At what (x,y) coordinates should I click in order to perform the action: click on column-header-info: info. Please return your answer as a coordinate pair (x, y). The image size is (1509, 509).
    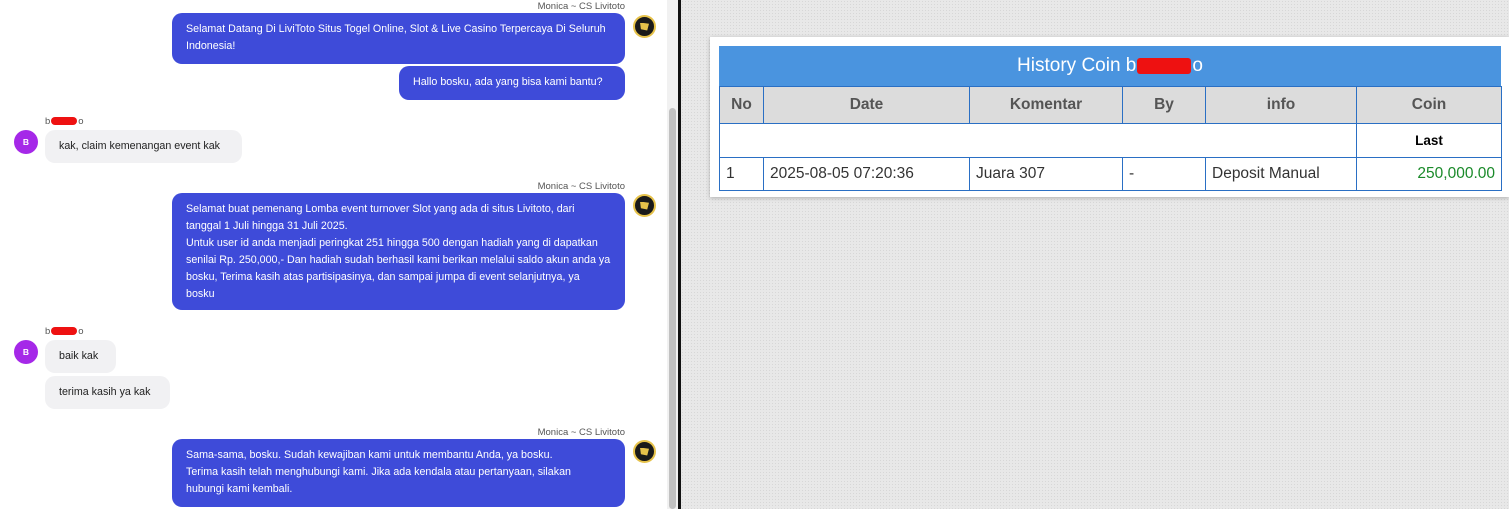
    Looking at the image, I should click on (1281, 105).